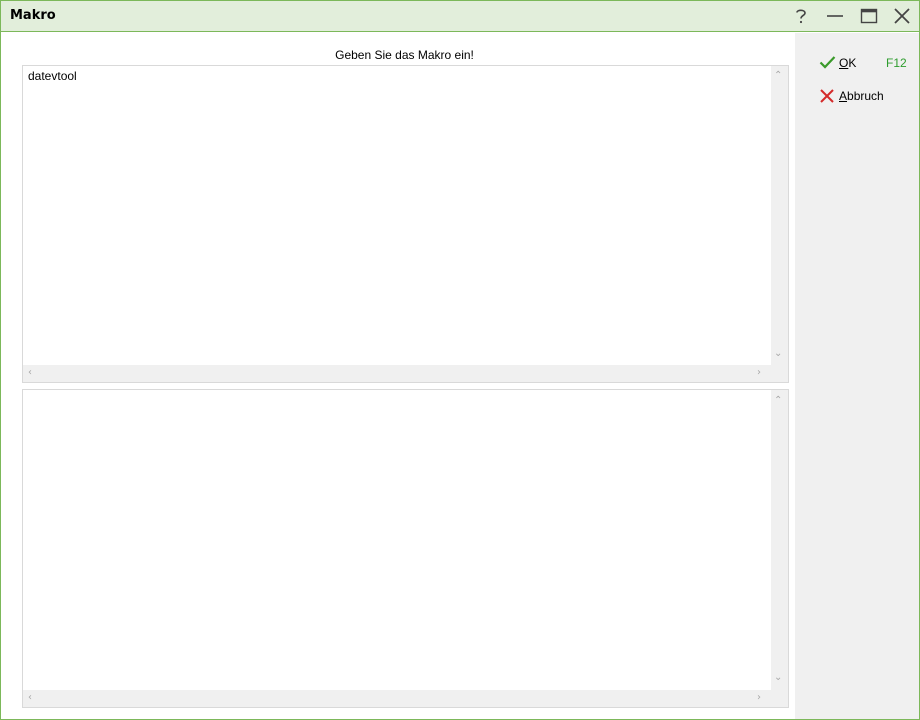 Image resolution: width=920 pixels, height=720 pixels. Describe the element at coordinates (779, 215) in the screenshot. I see `macro-input-vertical-scrollbar: ⌃ ⌄` at that location.